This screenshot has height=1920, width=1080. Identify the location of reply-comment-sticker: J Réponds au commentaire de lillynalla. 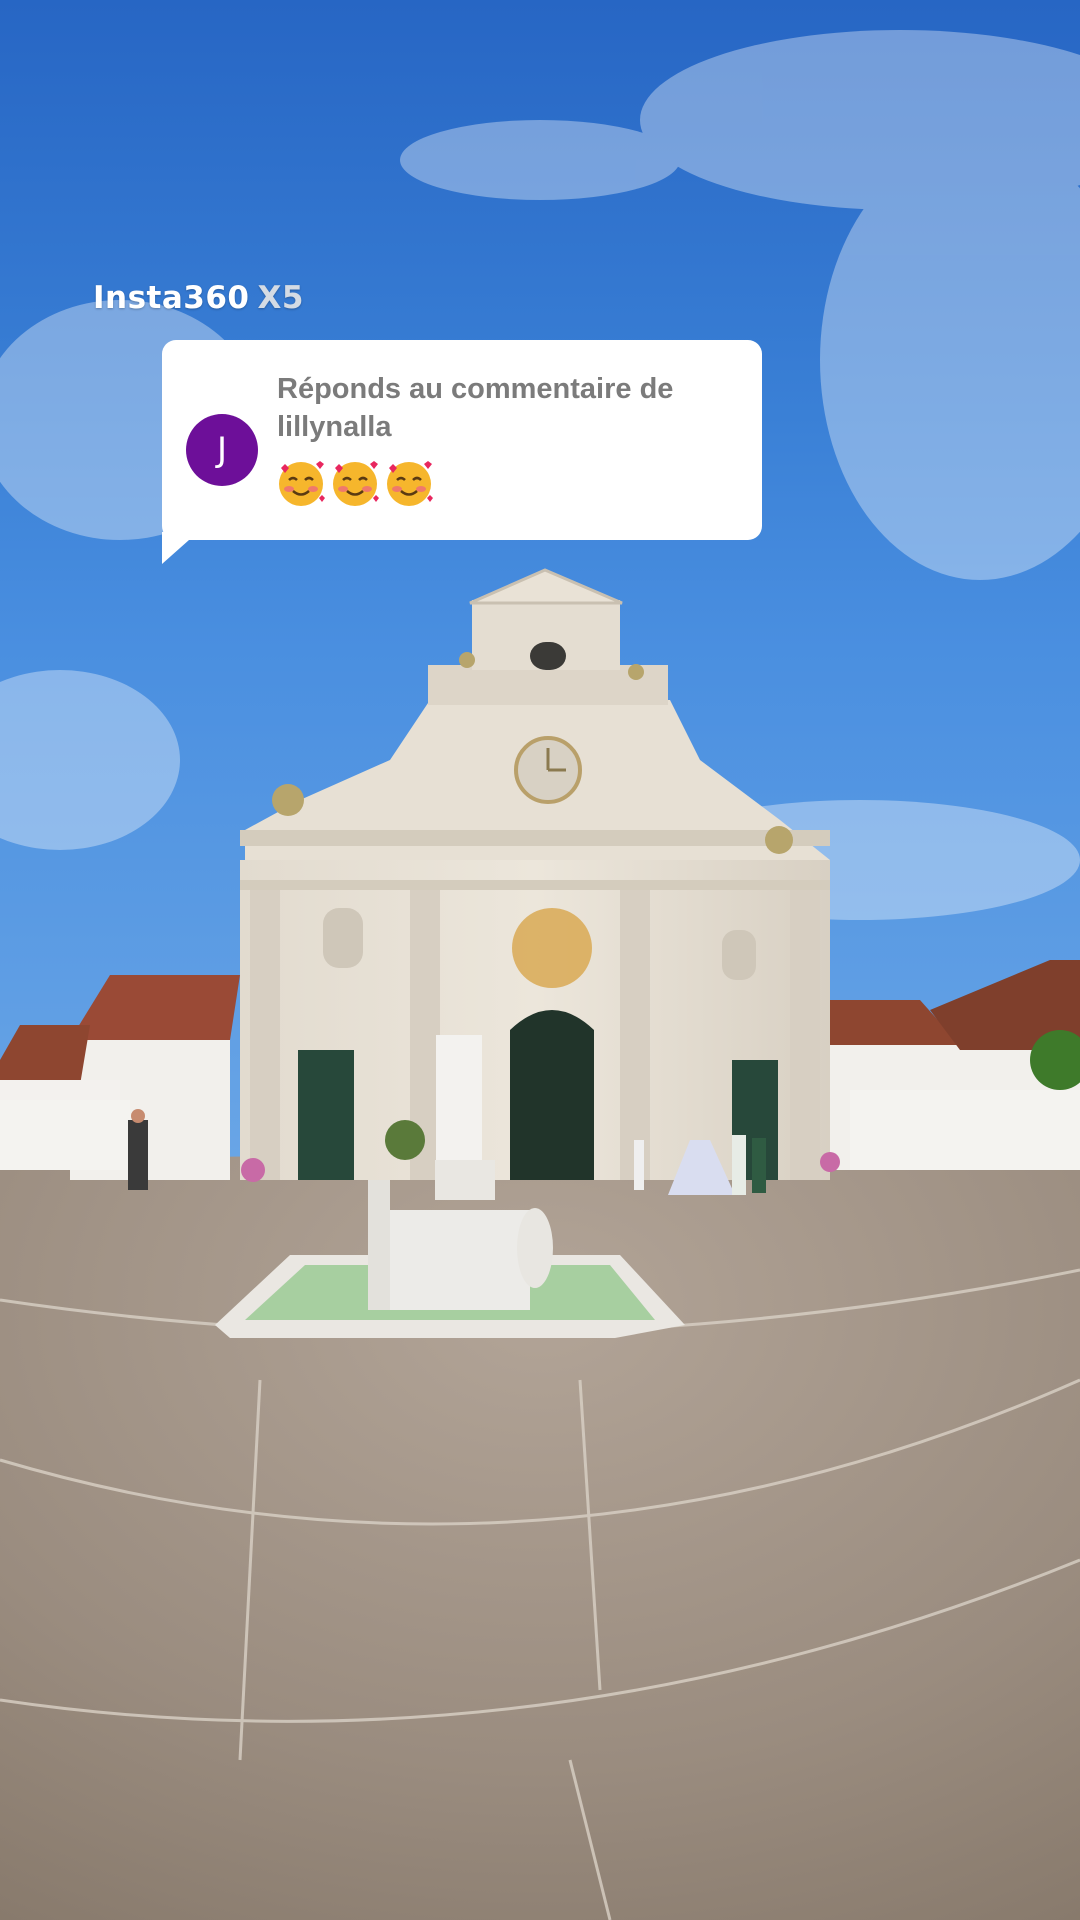
(462, 440).